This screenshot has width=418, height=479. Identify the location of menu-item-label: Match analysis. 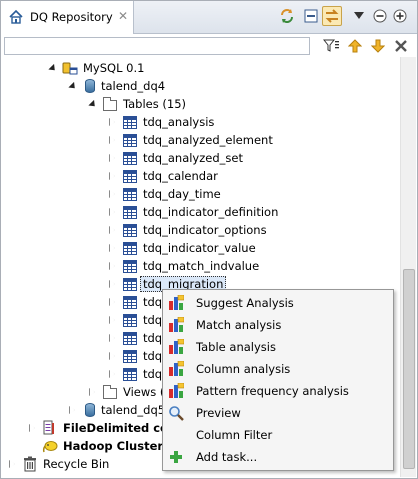
(239, 325).